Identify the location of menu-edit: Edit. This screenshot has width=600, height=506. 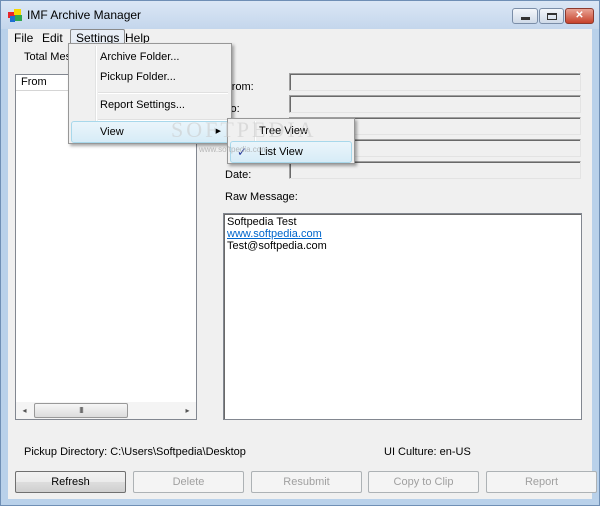
(52, 38).